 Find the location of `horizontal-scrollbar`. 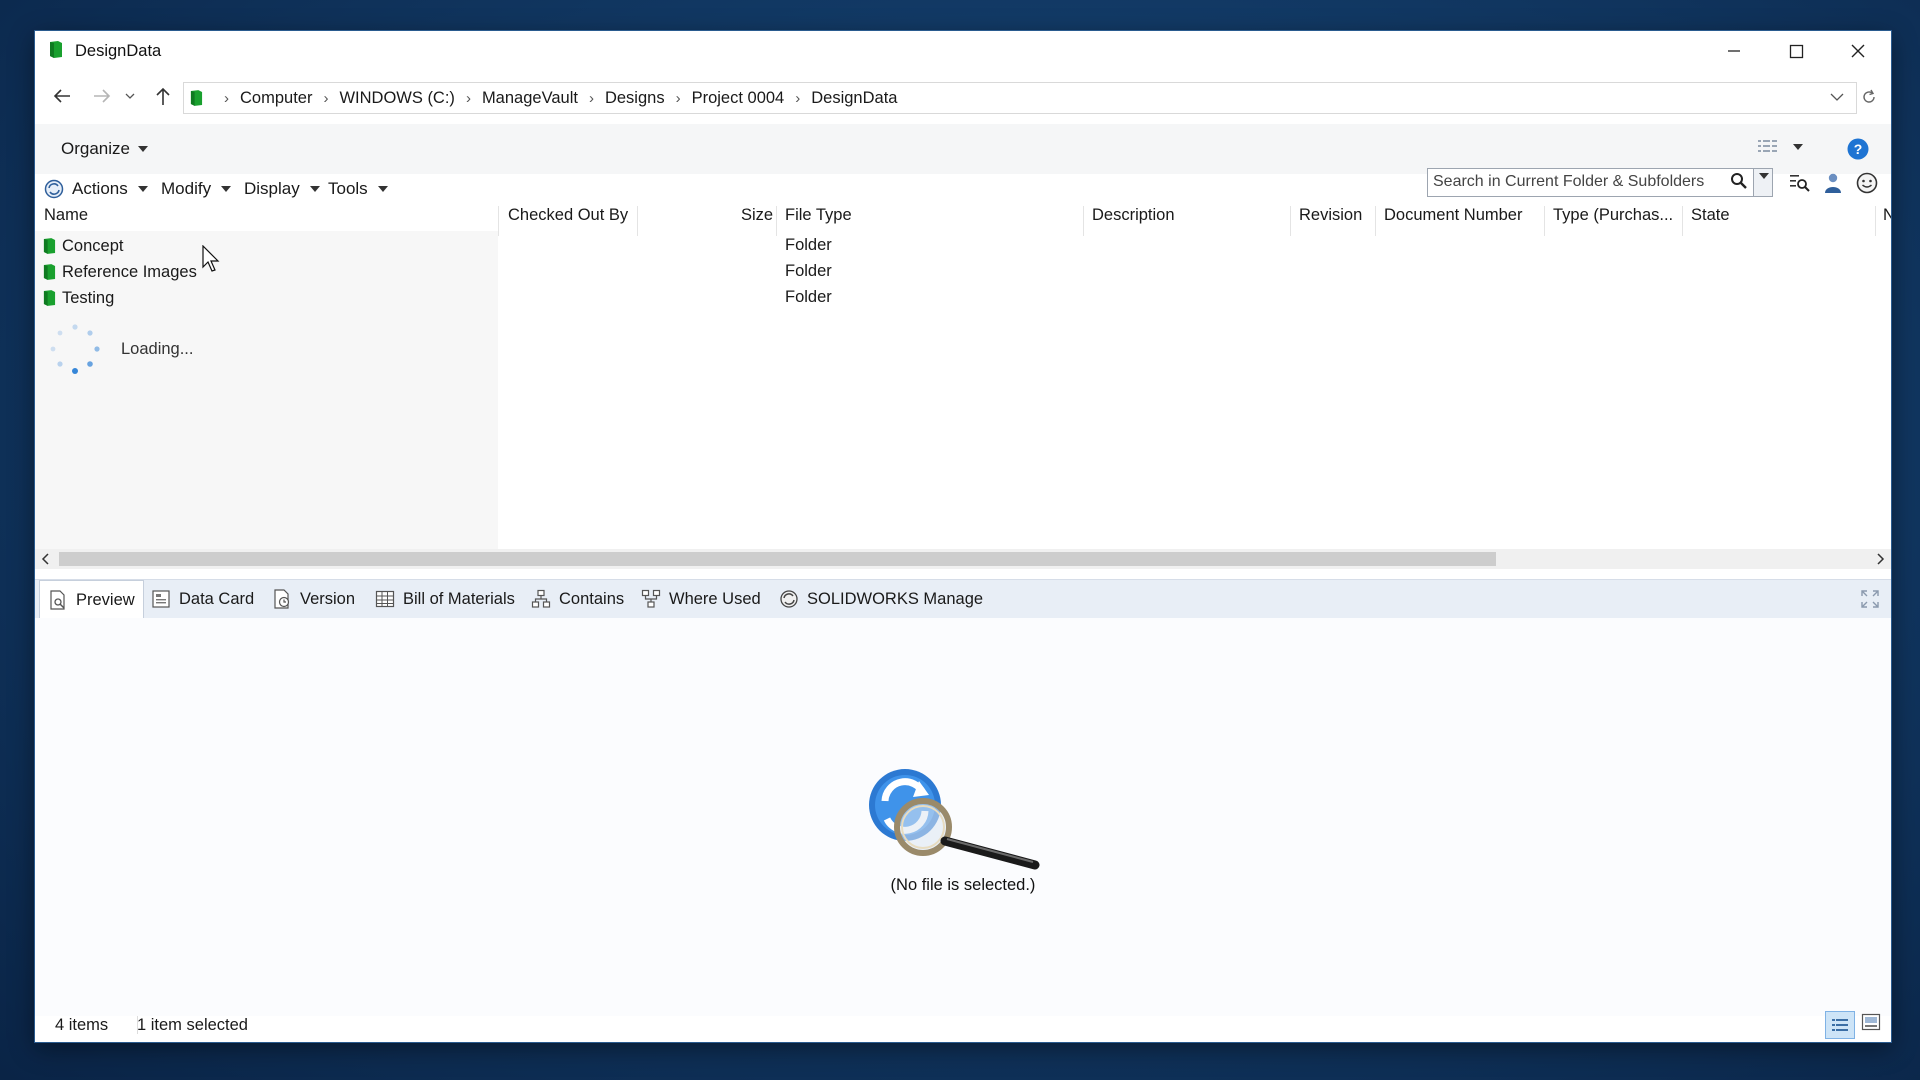

horizontal-scrollbar is located at coordinates (963, 559).